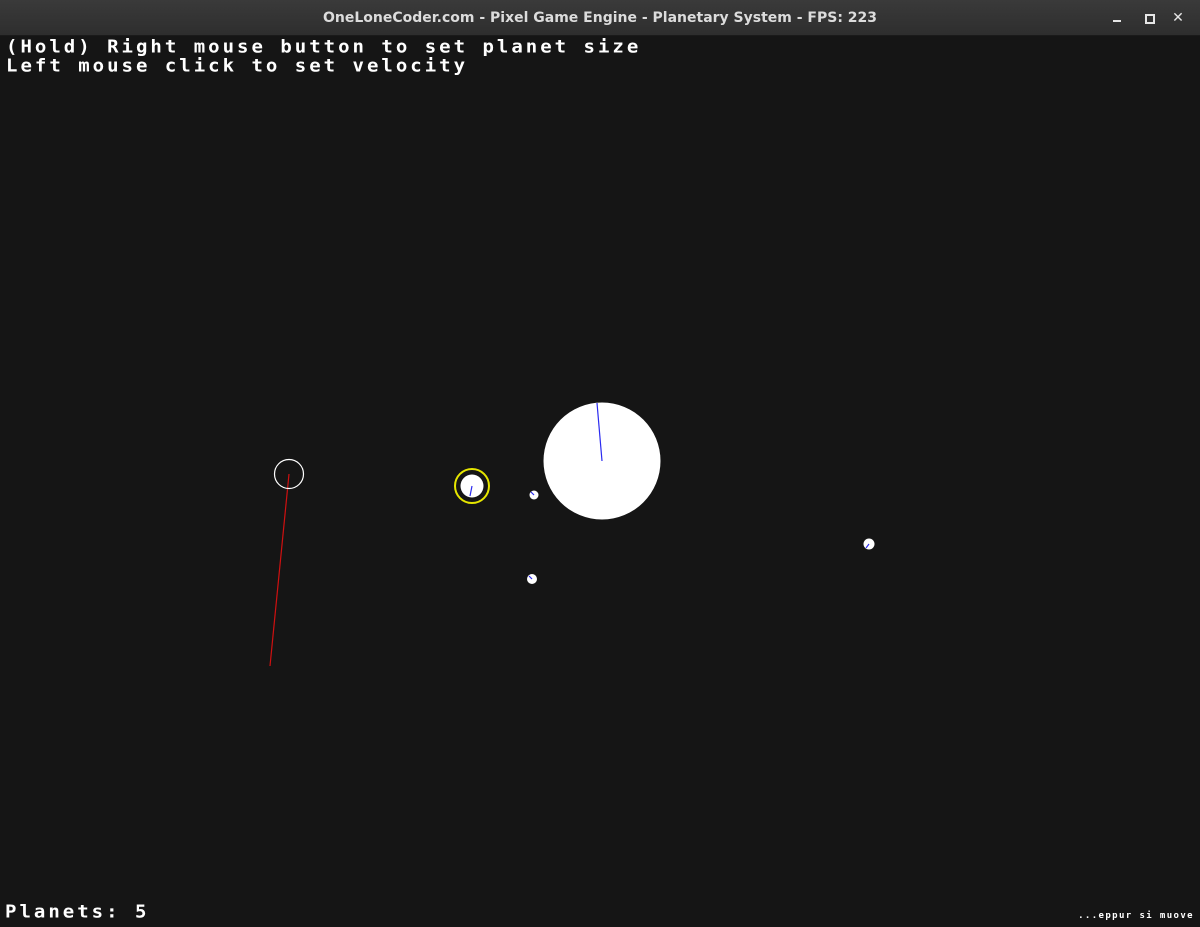 The image size is (1200, 927). What do you see at coordinates (1117, 21) in the screenshot?
I see `minimize-icon` at bounding box center [1117, 21].